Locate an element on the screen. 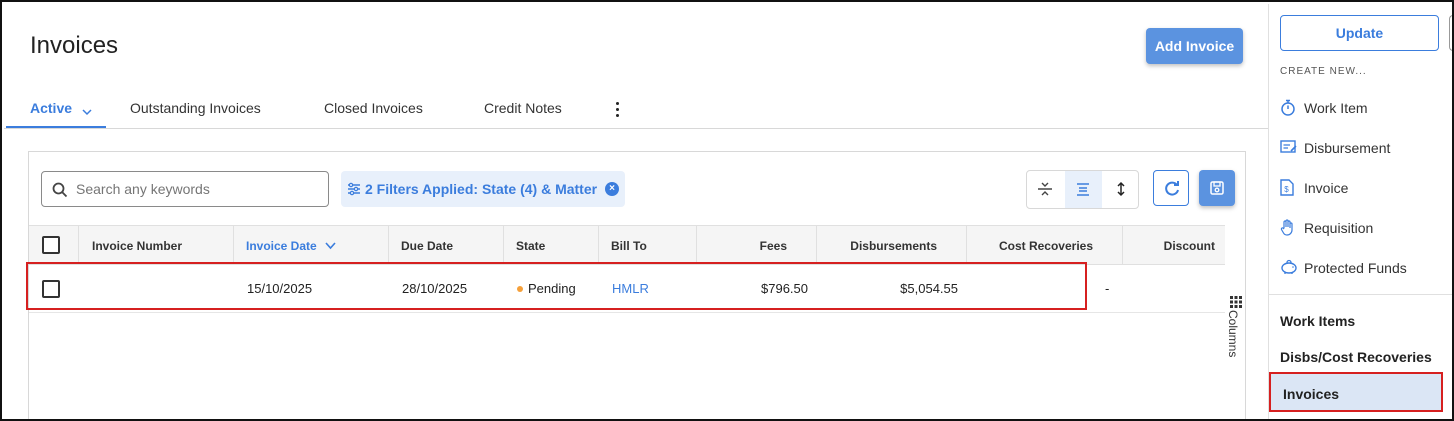 This screenshot has height=421, width=1454. search-box is located at coordinates (185, 189).